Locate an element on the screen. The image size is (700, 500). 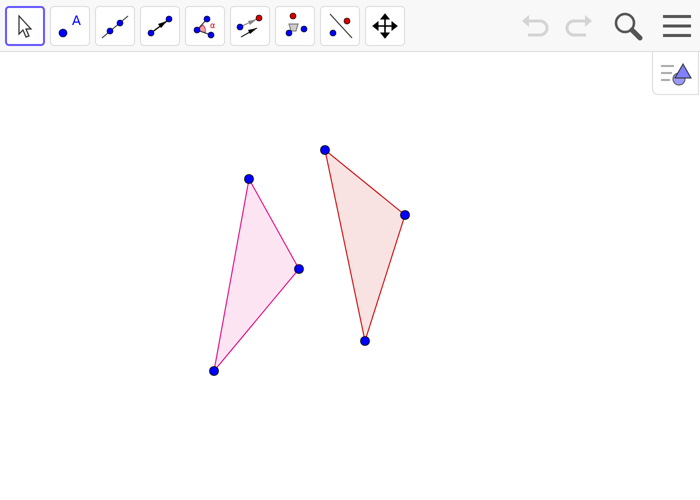
style-bar-toggle is located at coordinates (675, 73).